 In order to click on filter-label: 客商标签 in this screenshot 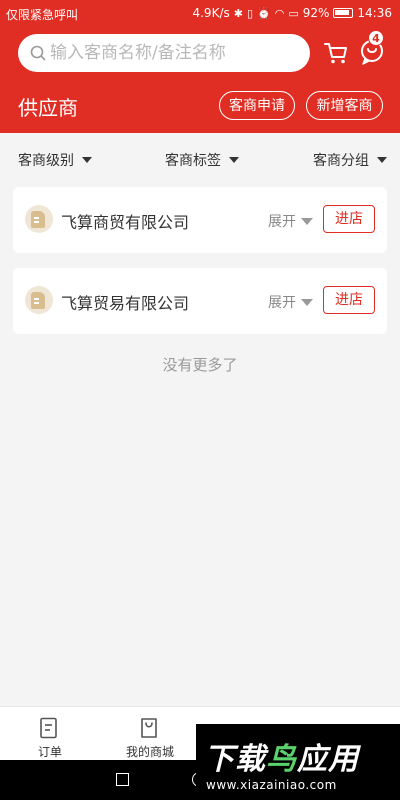, I will do `click(193, 161)`.